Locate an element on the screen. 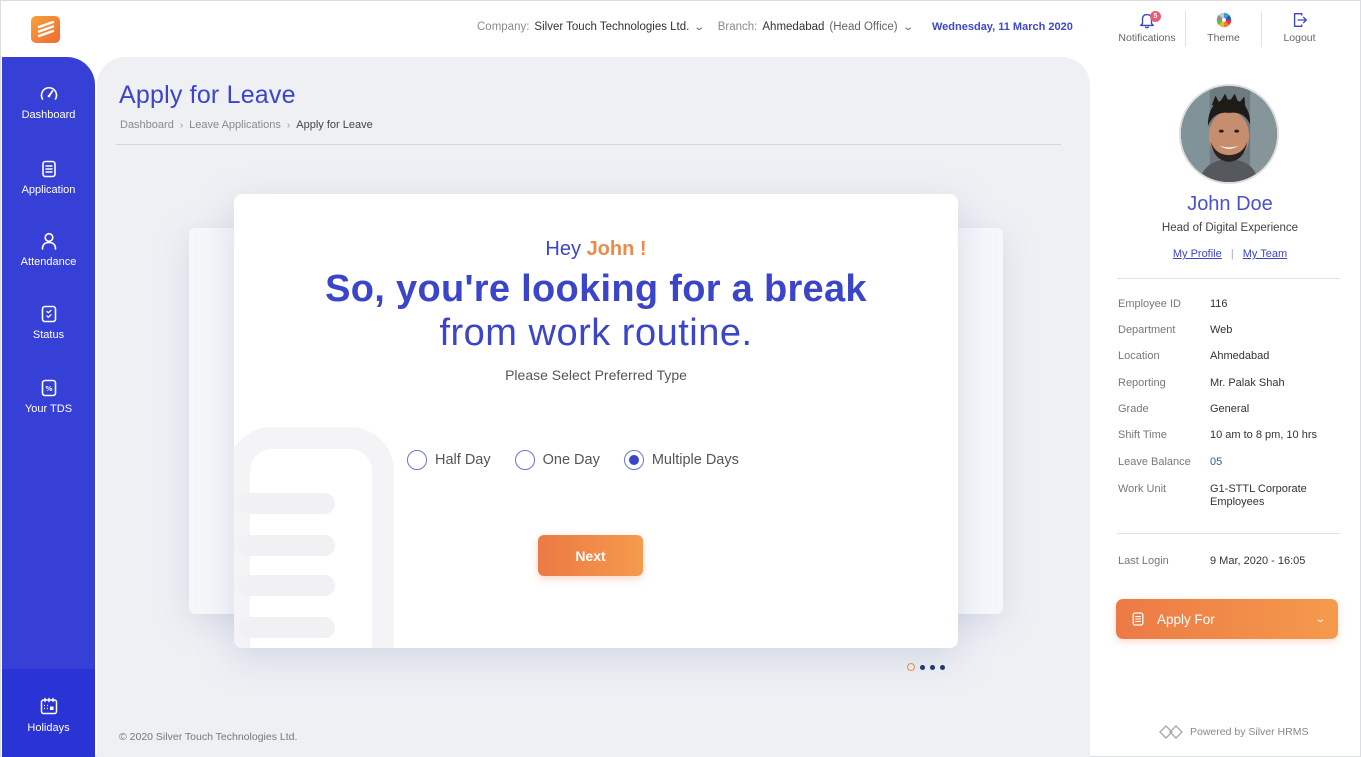  page-title: Apply for Leave is located at coordinates (207, 95).